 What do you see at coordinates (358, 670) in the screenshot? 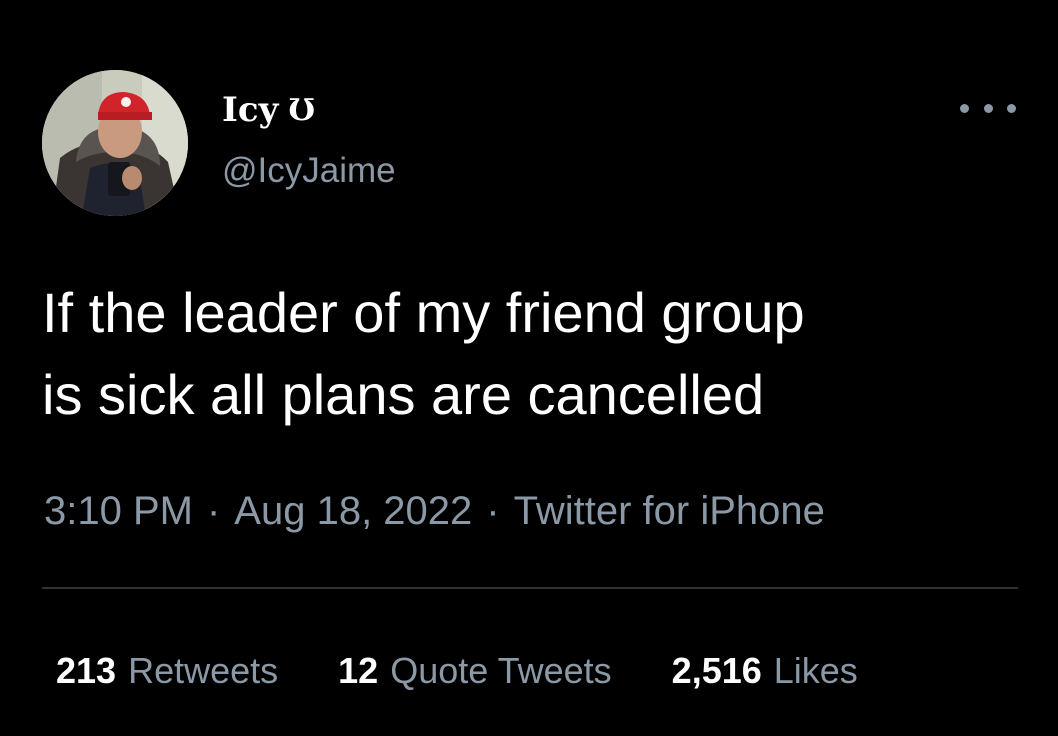
I see `quote-tweets-count: 12` at bounding box center [358, 670].